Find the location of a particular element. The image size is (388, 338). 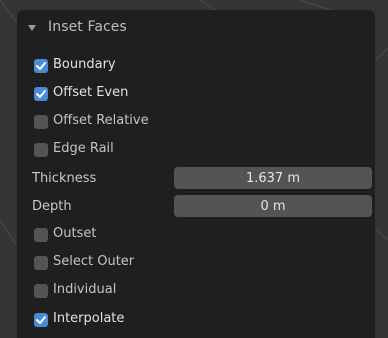

offset-relative-checkbox is located at coordinates (41, 122).